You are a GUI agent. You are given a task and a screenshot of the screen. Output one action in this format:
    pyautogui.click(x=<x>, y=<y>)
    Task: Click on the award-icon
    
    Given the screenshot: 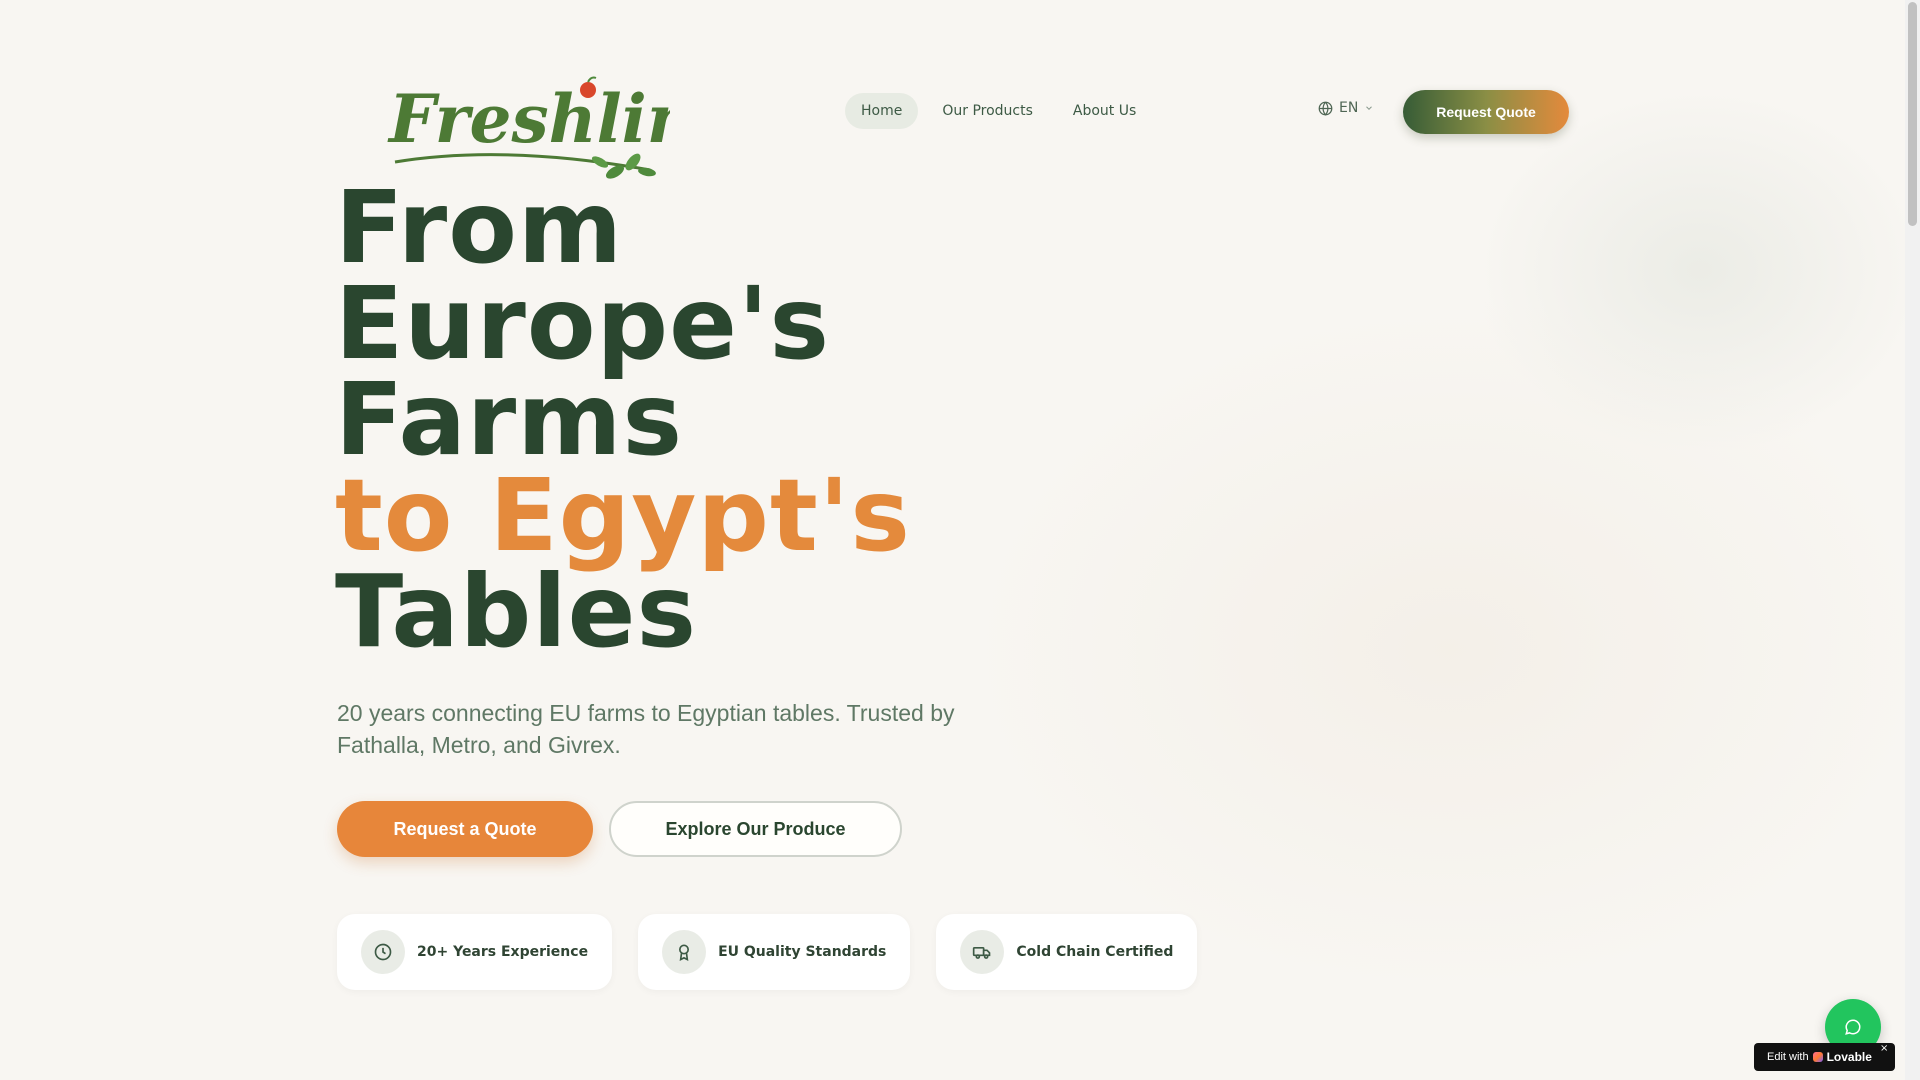 What is the action you would take?
    pyautogui.click(x=684, y=952)
    